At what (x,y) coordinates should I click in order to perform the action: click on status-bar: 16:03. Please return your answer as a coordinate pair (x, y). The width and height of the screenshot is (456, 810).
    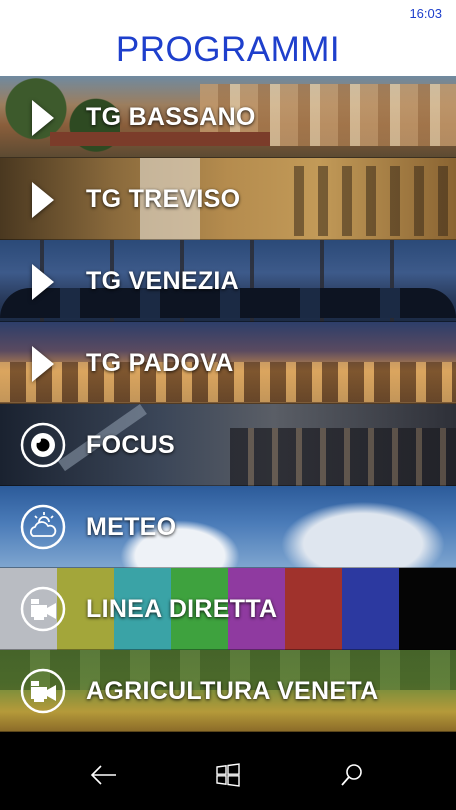
    Looking at the image, I should click on (228, 12).